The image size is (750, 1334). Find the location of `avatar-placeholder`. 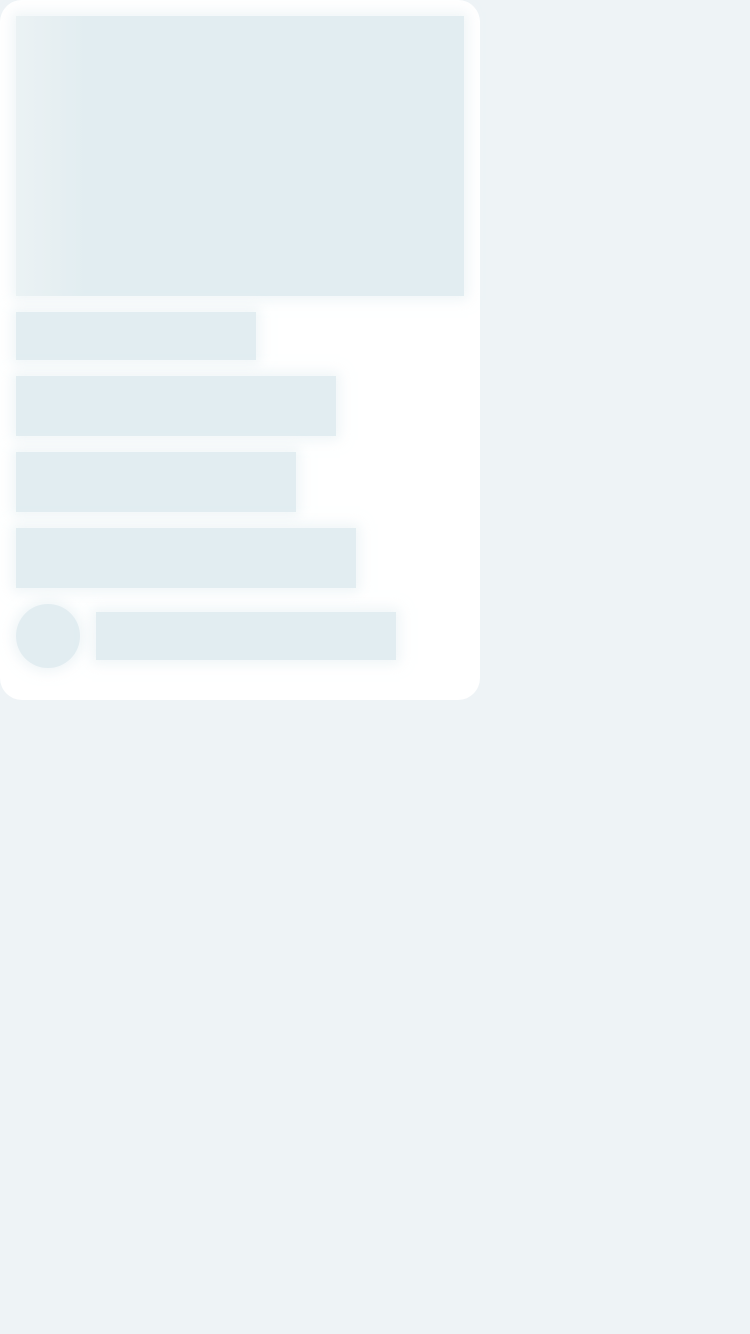

avatar-placeholder is located at coordinates (48, 636).